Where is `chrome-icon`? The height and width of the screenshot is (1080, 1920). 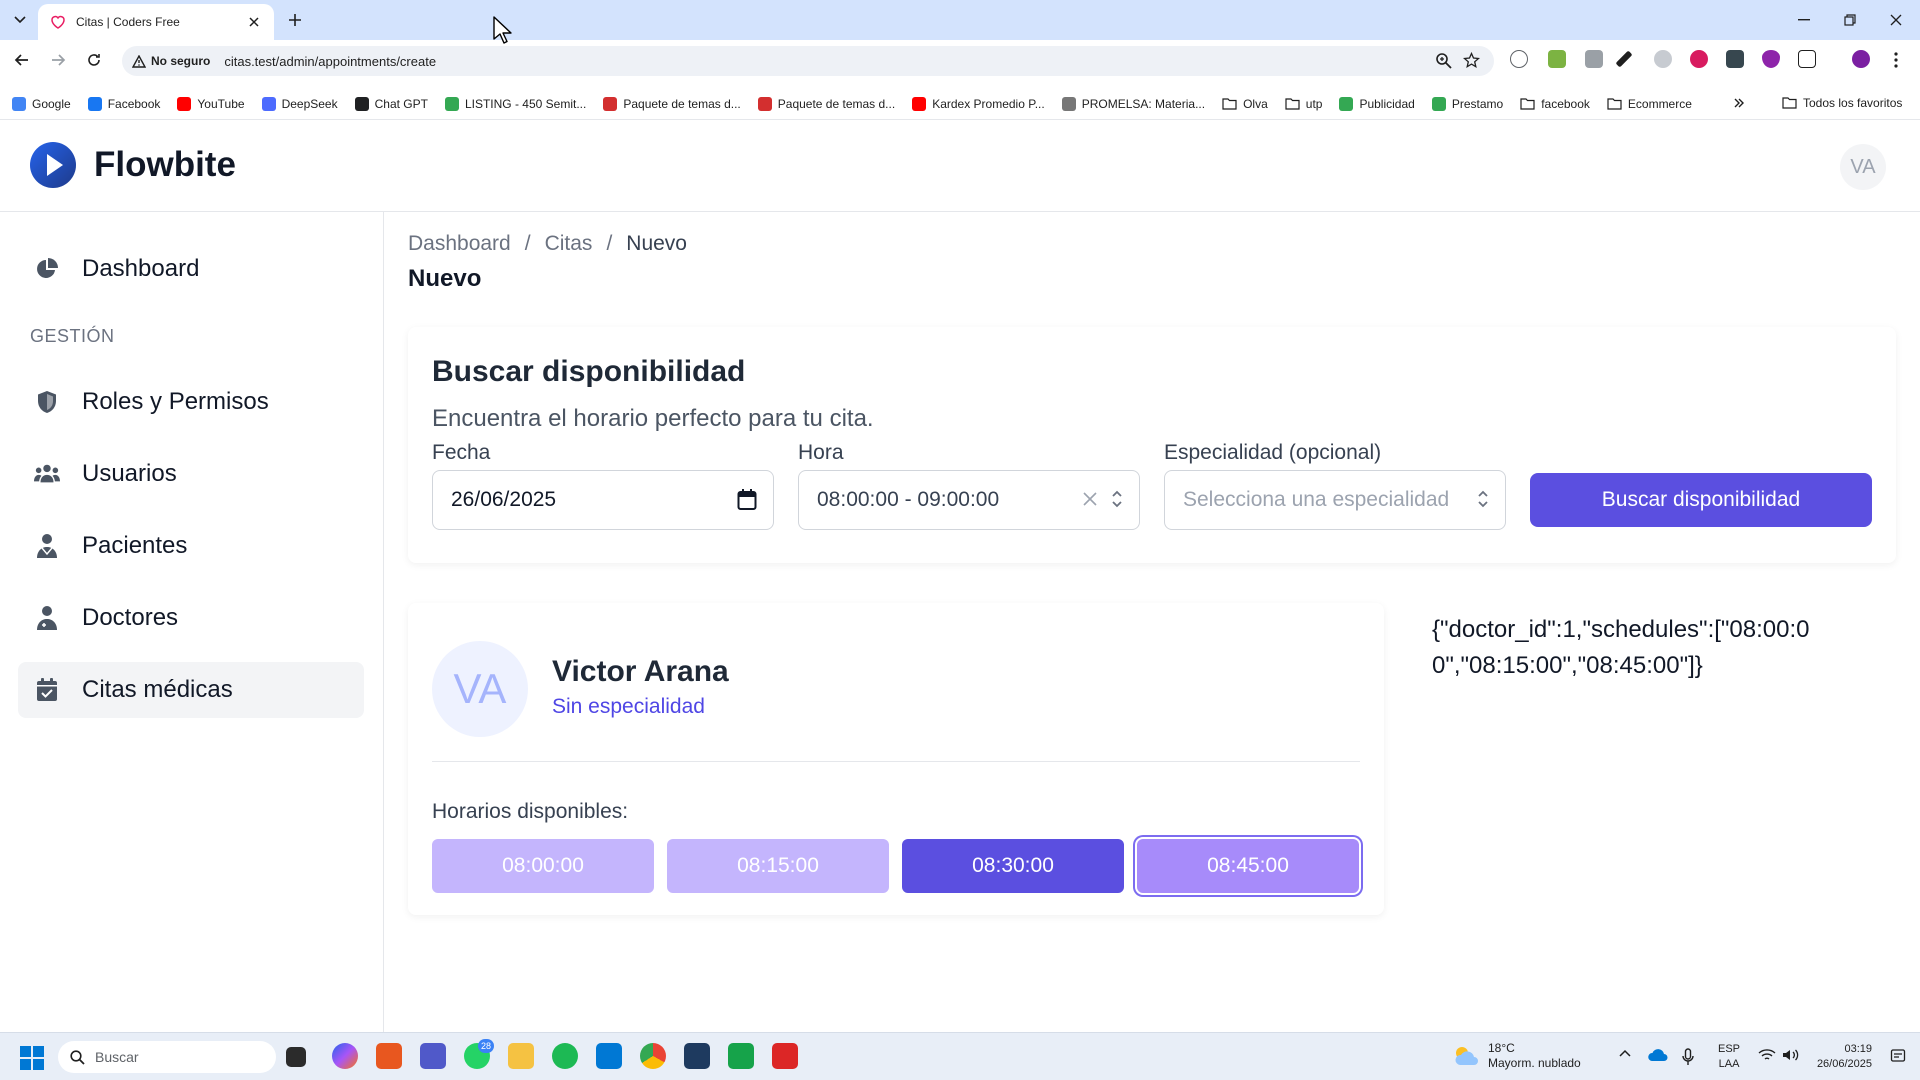 chrome-icon is located at coordinates (653, 1056).